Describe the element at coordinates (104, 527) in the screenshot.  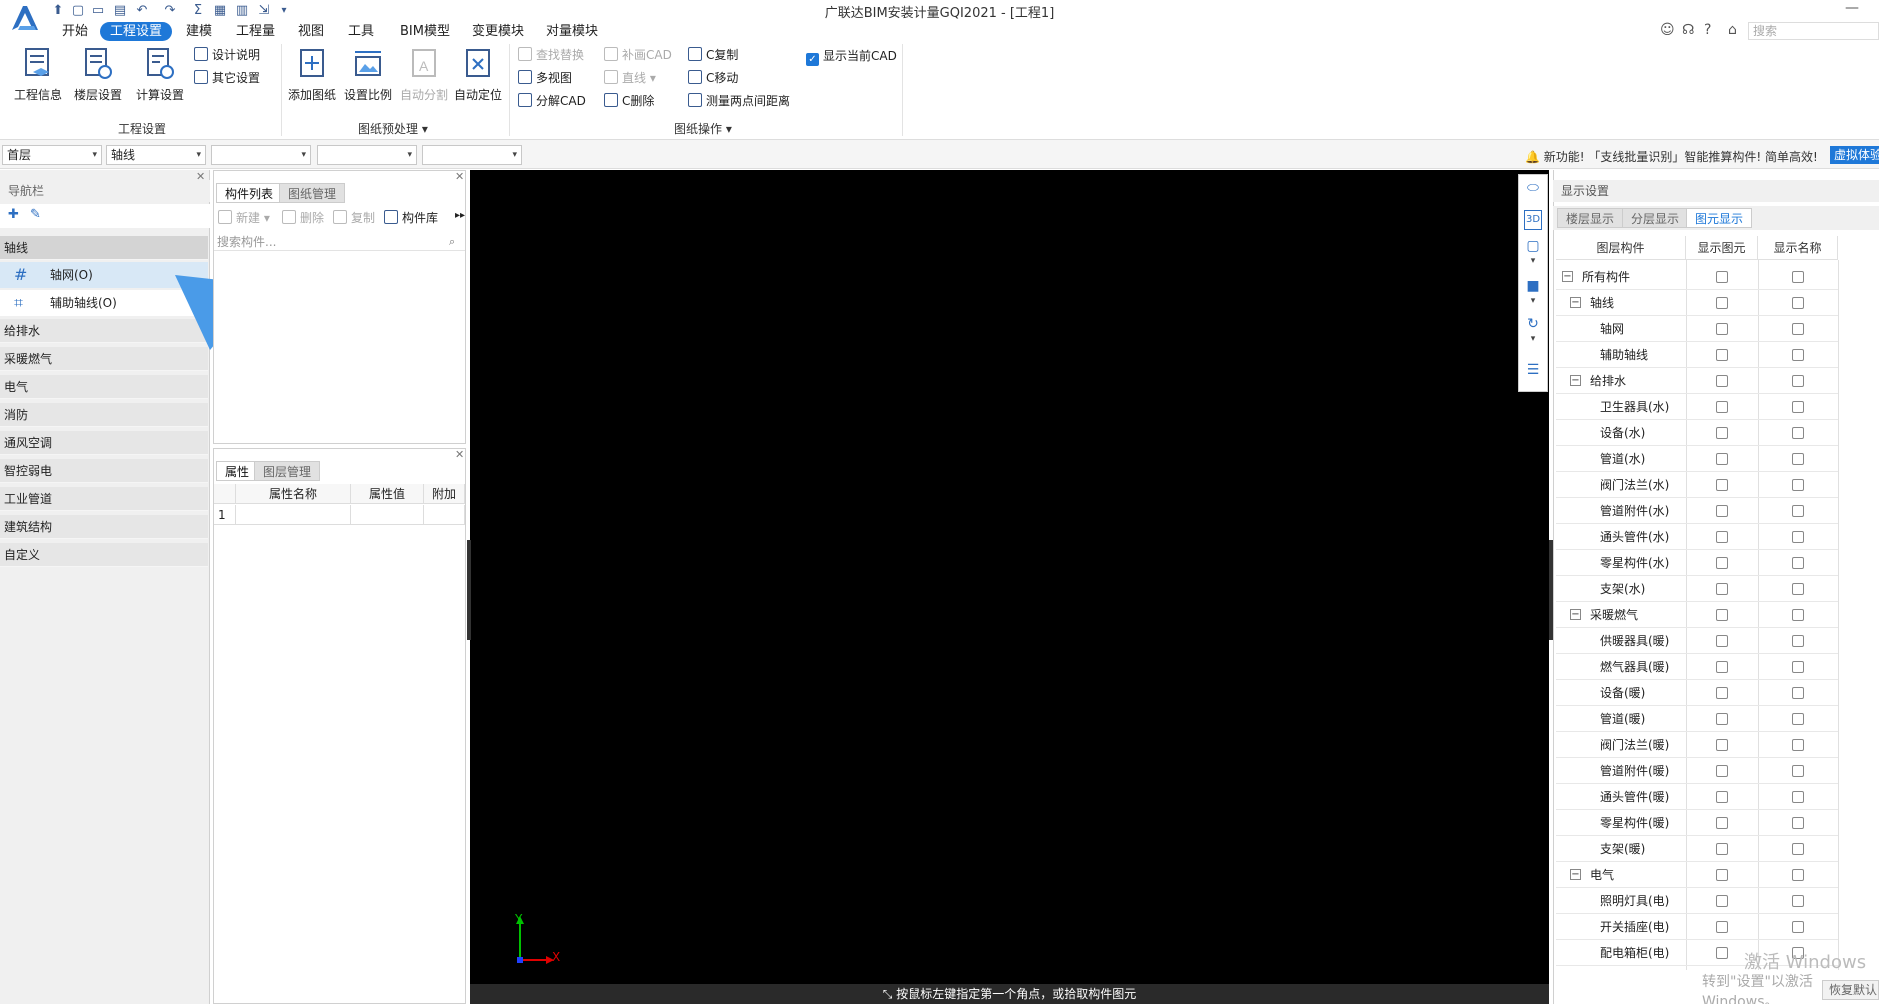
I see `nav-section-structure: 建筑结构` at that location.